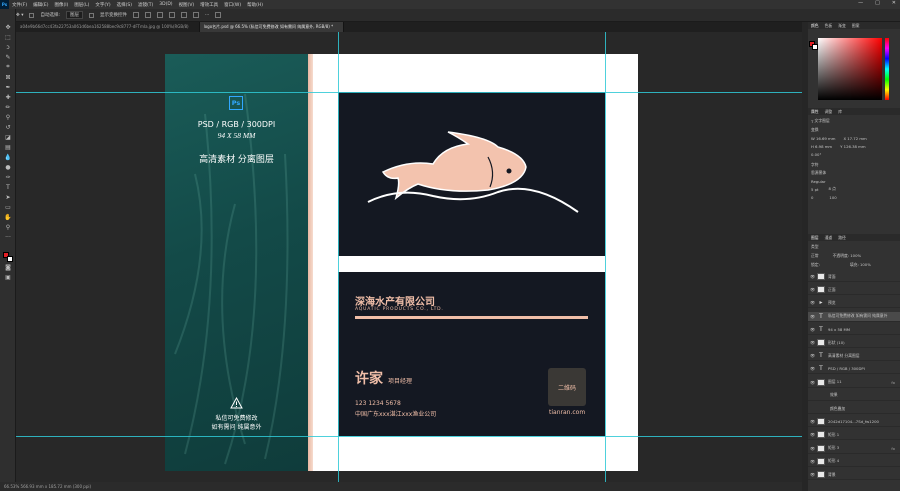 This screenshot has height=491, width=900. Describe the element at coordinates (81, 5) in the screenshot. I see `menu-item: 图层(L)` at that location.